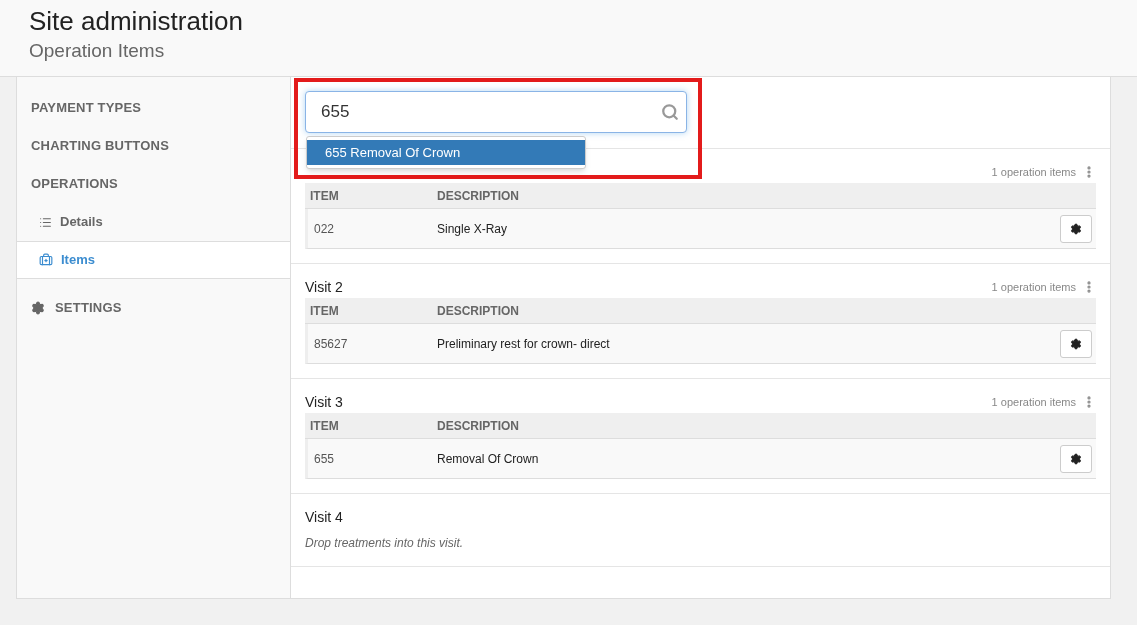 The width and height of the screenshot is (1137, 625). I want to click on medical-kit-icon, so click(46, 260).